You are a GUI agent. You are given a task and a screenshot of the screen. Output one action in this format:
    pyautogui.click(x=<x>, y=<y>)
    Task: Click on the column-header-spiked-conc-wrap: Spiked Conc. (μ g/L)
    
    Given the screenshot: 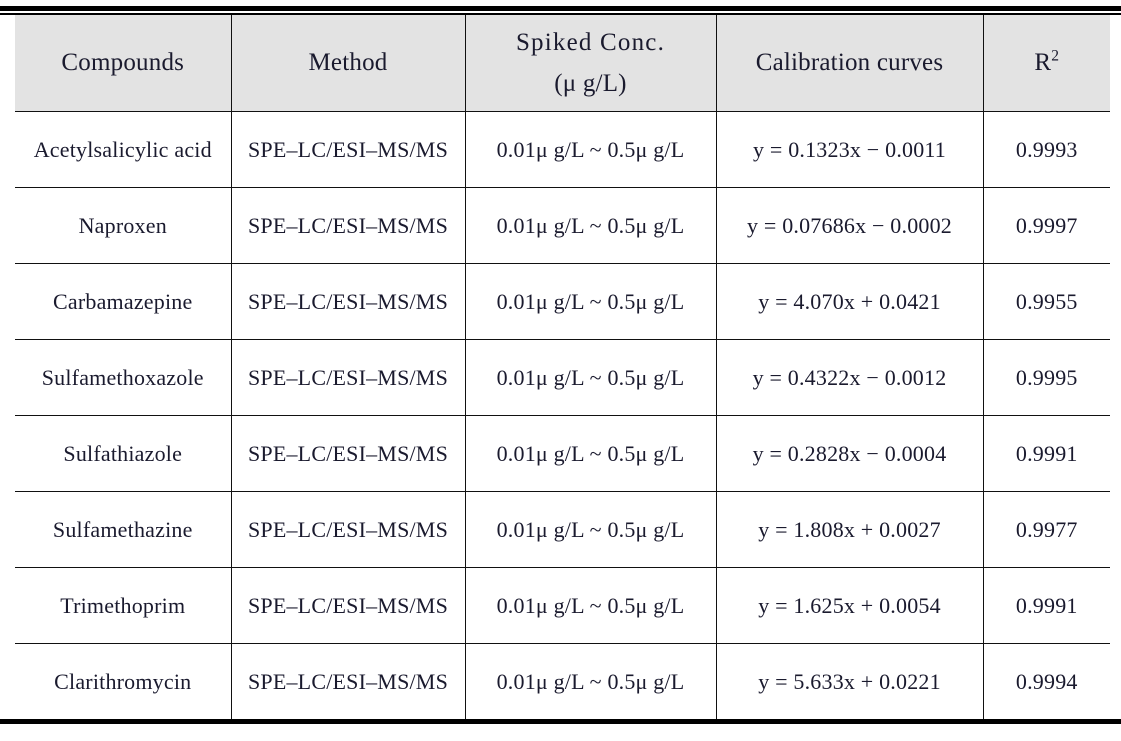 What is the action you would take?
    pyautogui.click(x=591, y=63)
    